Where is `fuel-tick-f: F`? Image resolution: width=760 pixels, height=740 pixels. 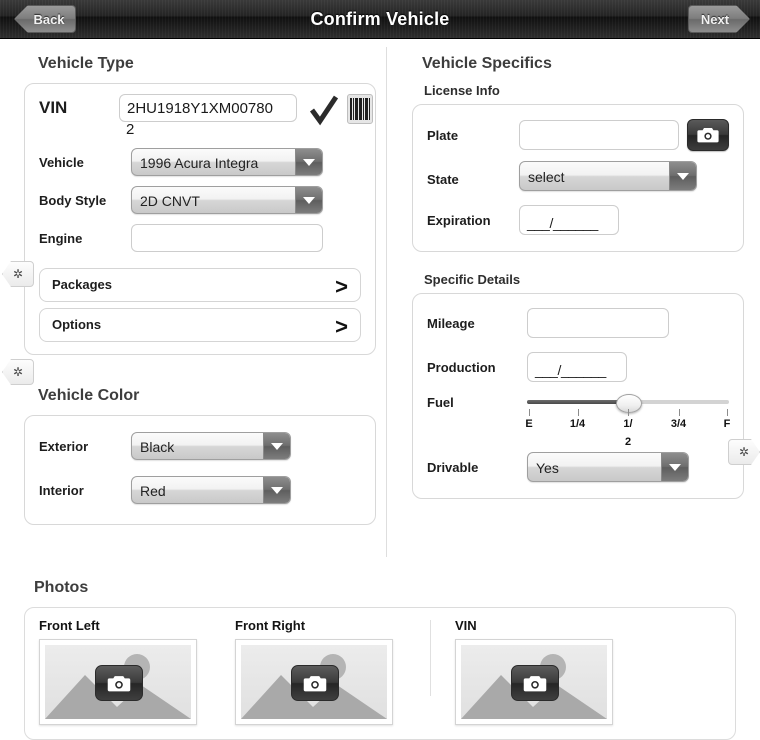 fuel-tick-f: F is located at coordinates (727, 424).